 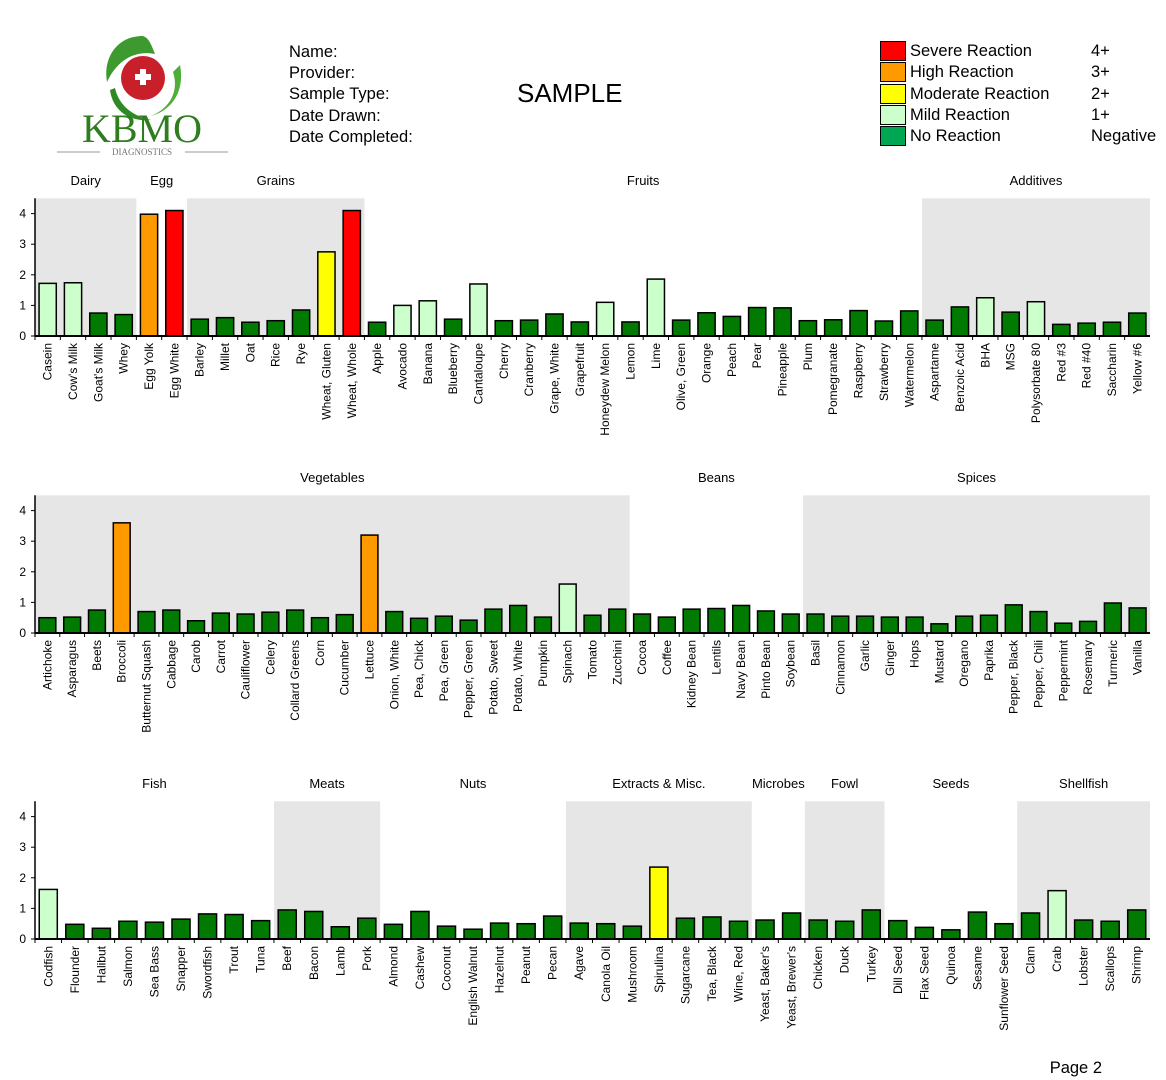 I want to click on x-tick-label: Coconut, so click(x=446, y=967).